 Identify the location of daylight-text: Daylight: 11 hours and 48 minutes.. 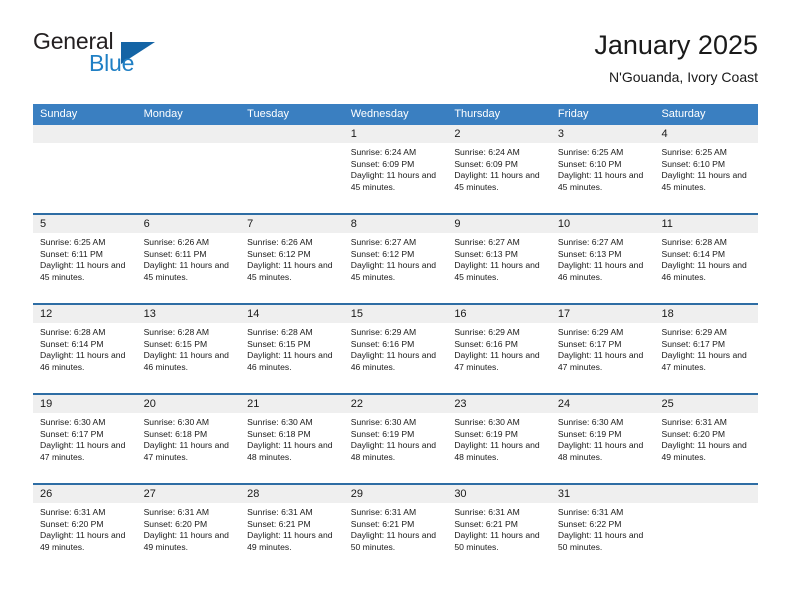
(600, 451).